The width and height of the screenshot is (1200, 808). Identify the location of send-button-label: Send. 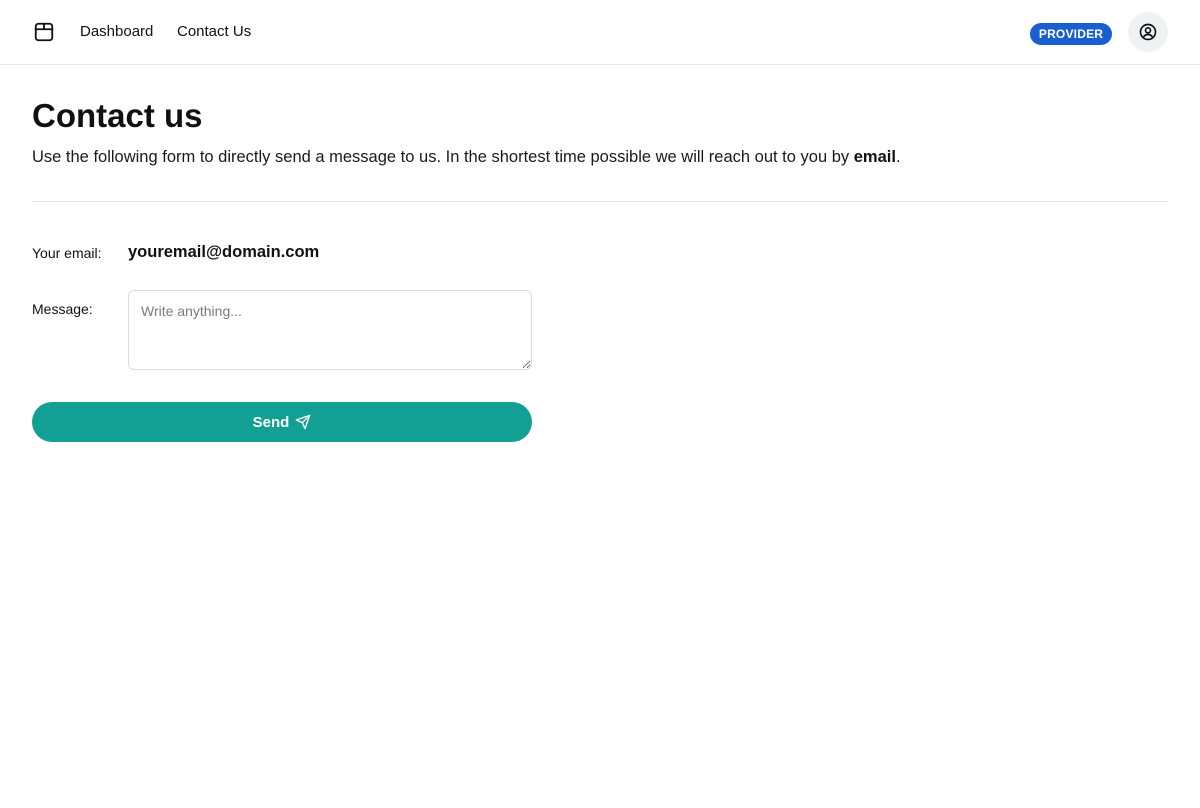
(271, 422).